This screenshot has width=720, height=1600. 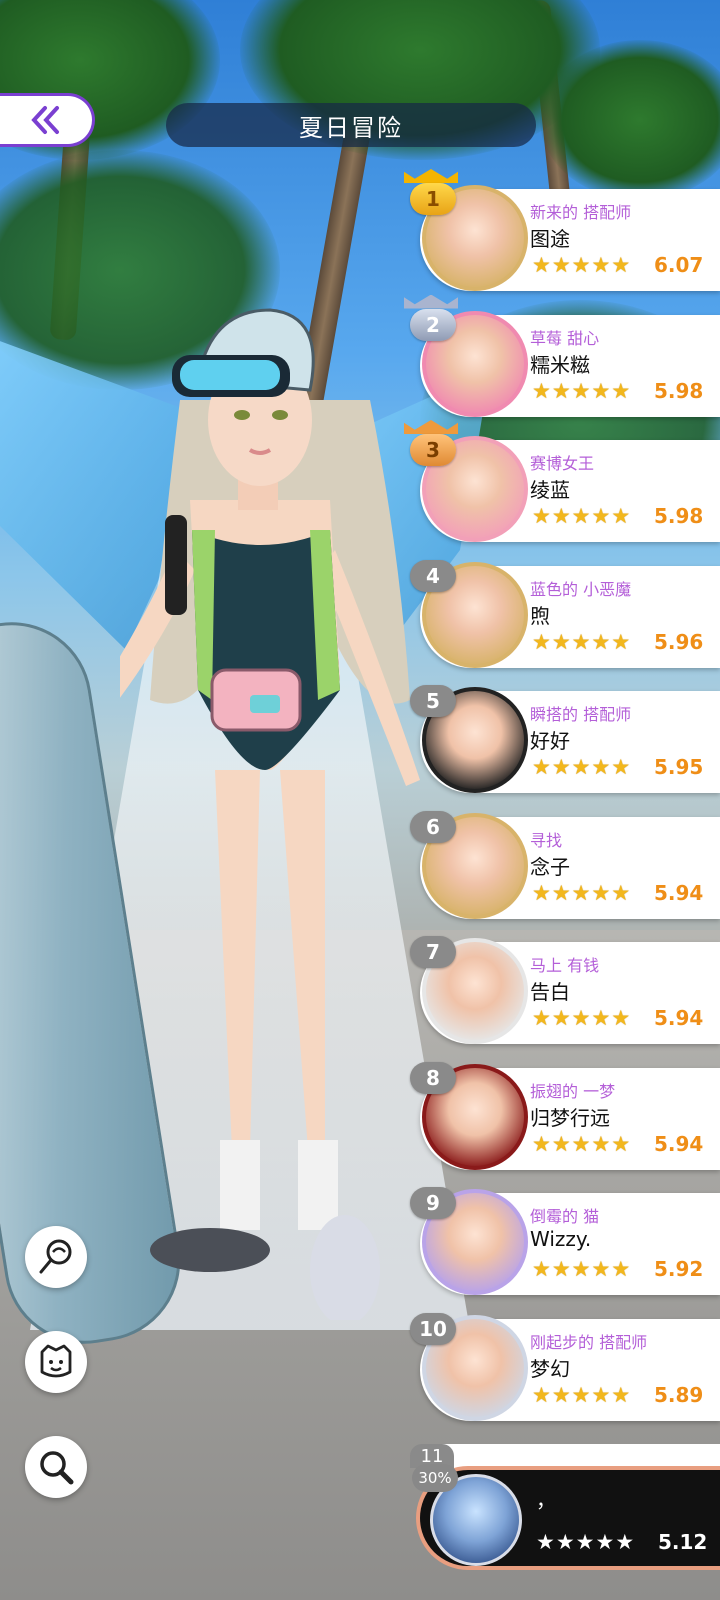 What do you see at coordinates (550, 239) in the screenshot?
I see `player-name: 图途` at bounding box center [550, 239].